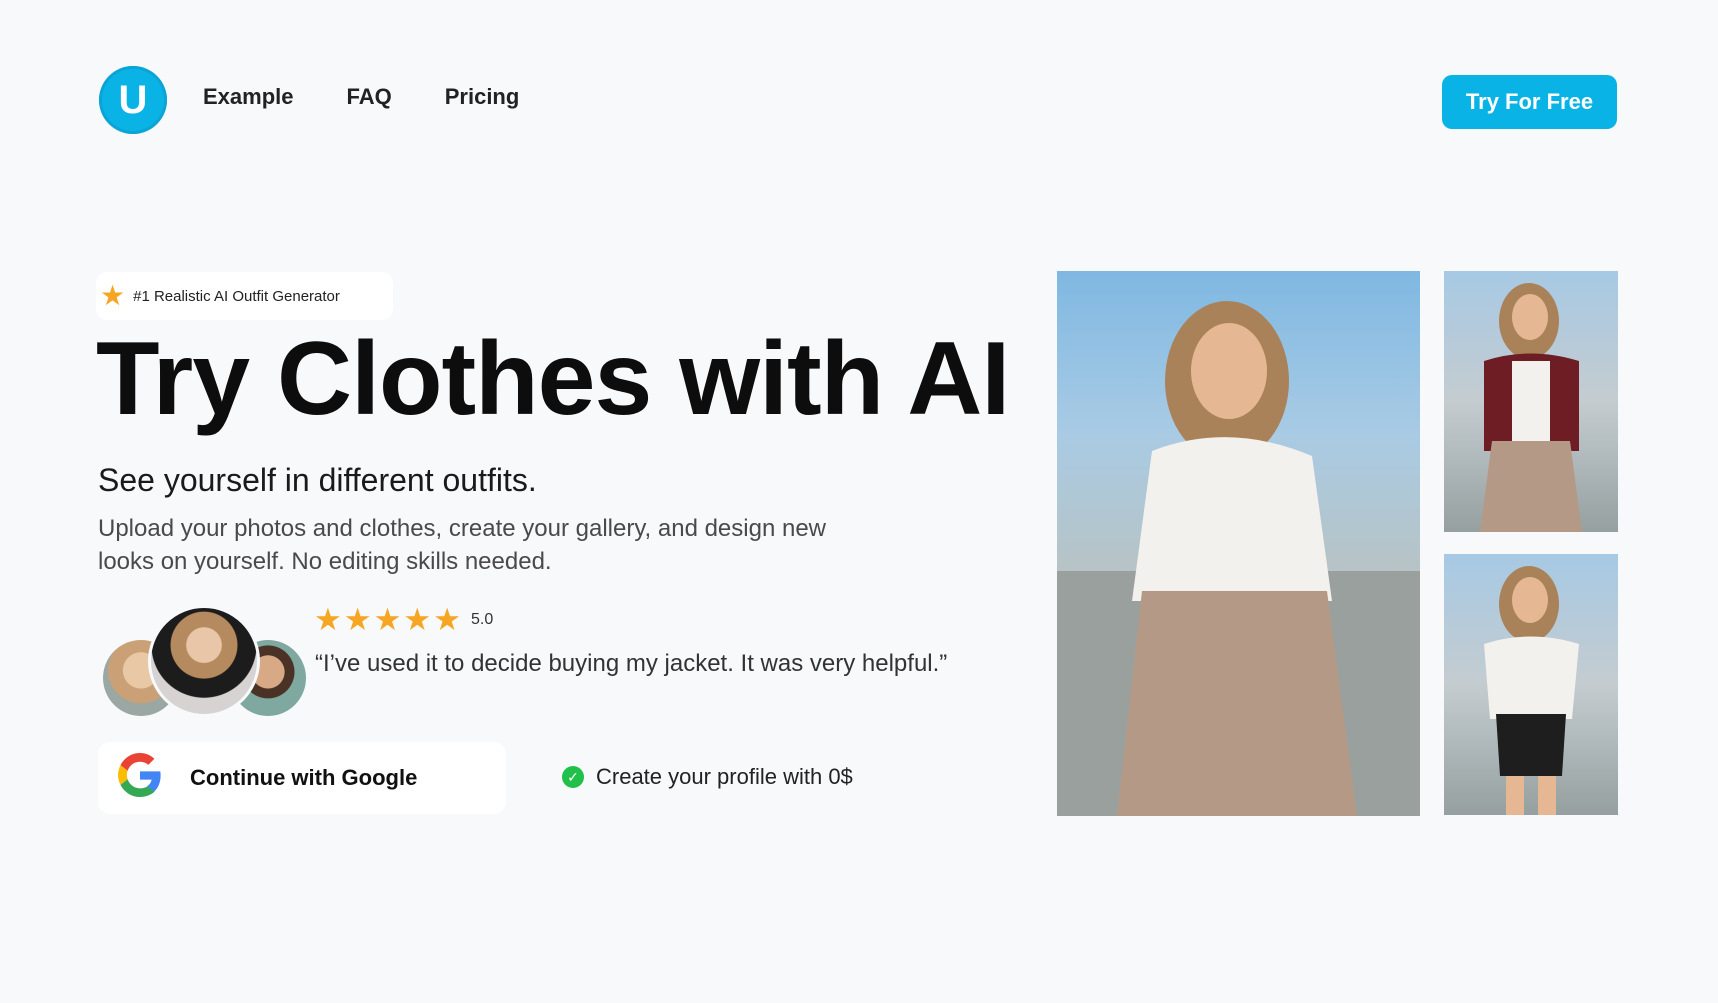 The height and width of the screenshot is (1003, 1718). I want to click on profile-note: ✓ Create your profile with 0$, so click(707, 777).